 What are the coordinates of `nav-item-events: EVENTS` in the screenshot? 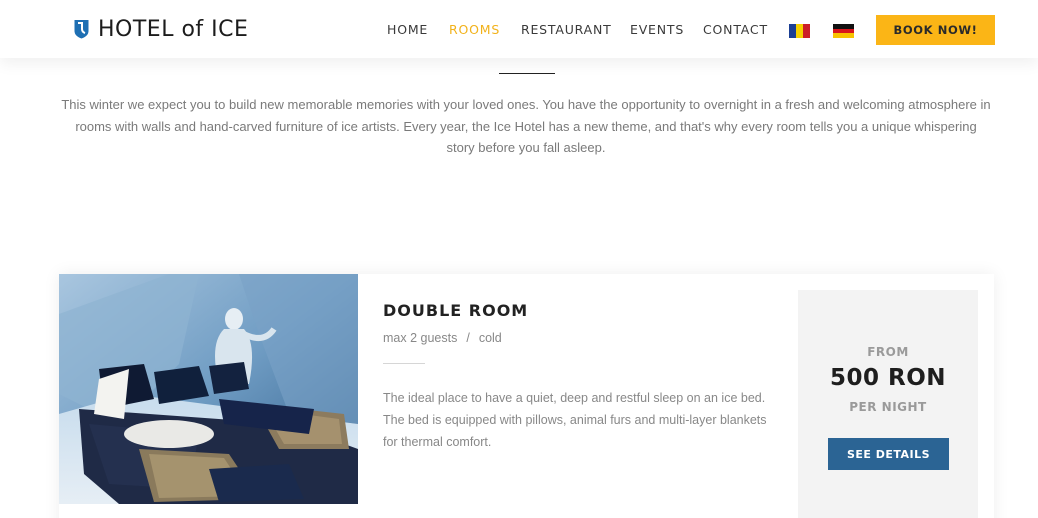 It's located at (657, 29).